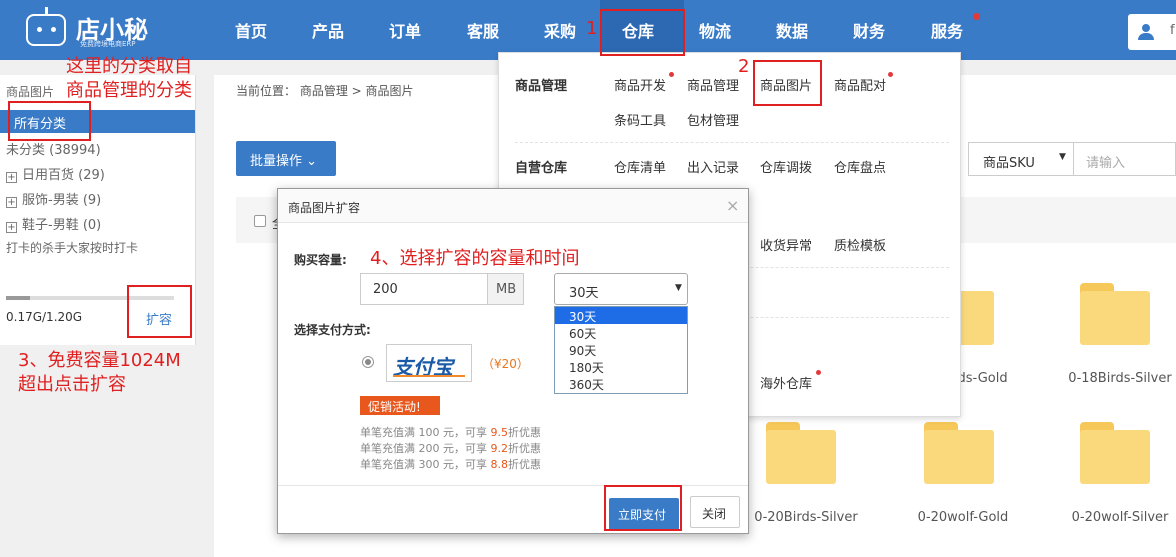  What do you see at coordinates (806, 517) in the screenshot?
I see `folder-label: 0-20Birds-Silver` at bounding box center [806, 517].